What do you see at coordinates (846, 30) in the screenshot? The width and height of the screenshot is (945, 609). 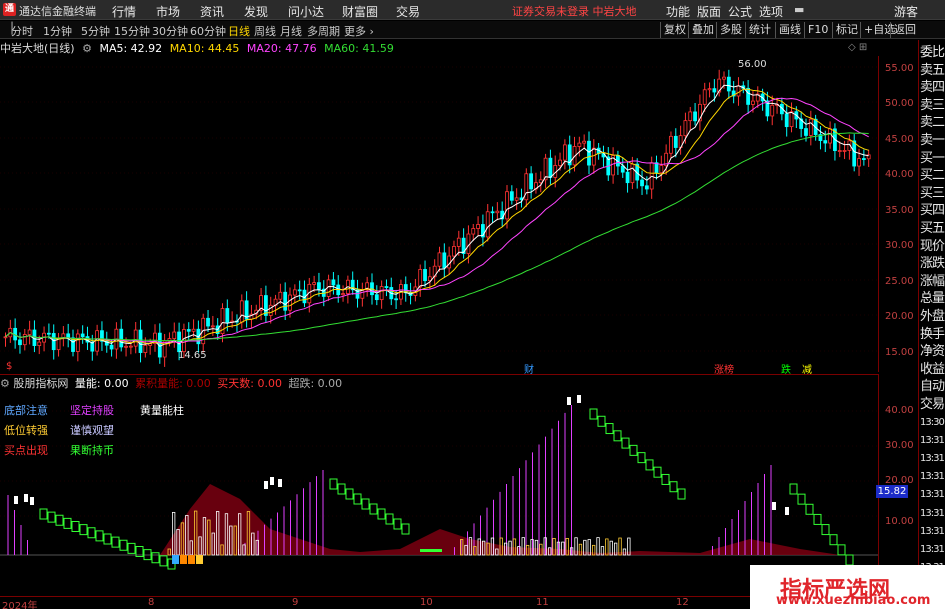 I see `mark-button: 标记` at bounding box center [846, 30].